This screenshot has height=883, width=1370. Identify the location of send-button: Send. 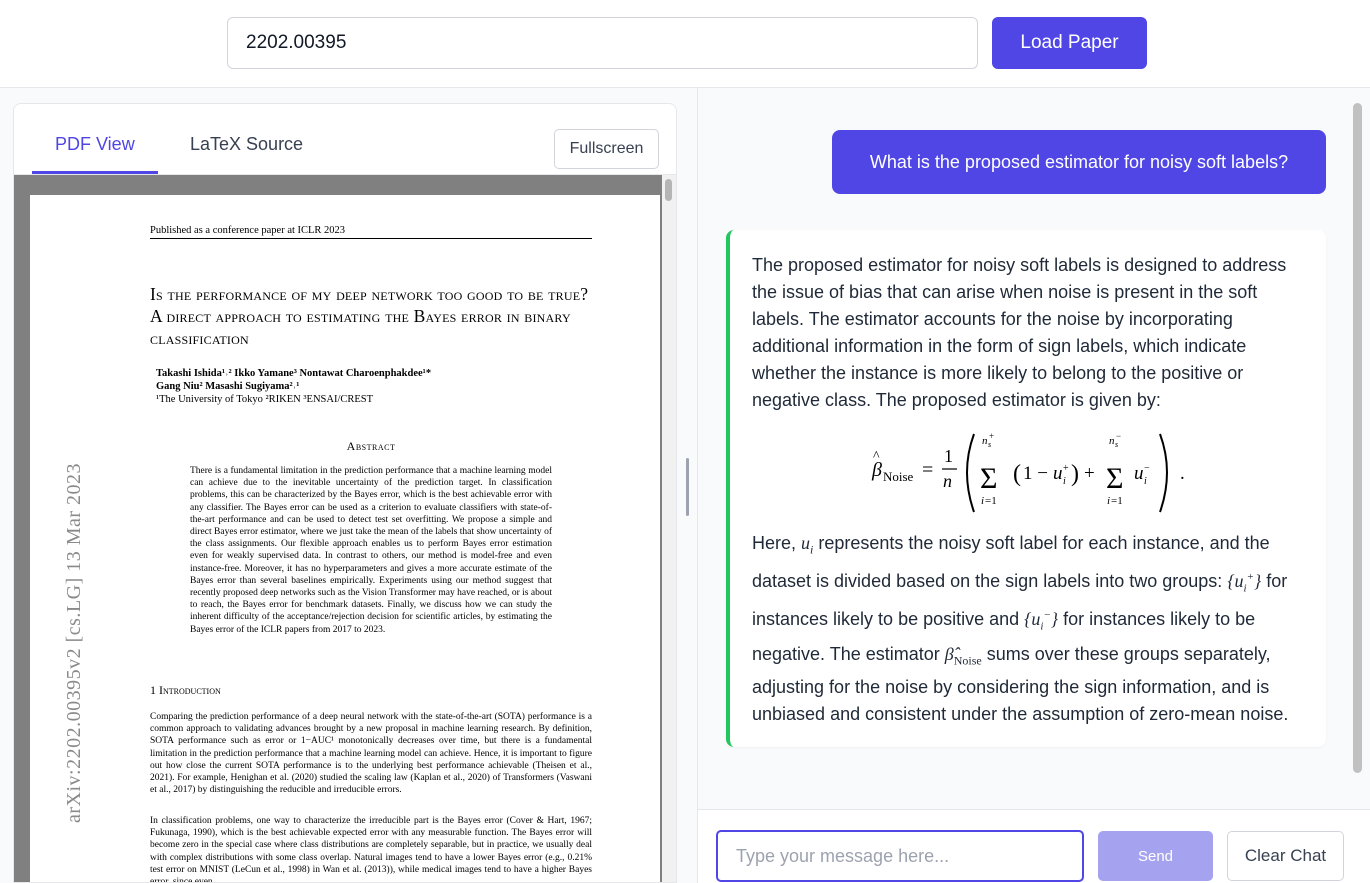
(1155, 856).